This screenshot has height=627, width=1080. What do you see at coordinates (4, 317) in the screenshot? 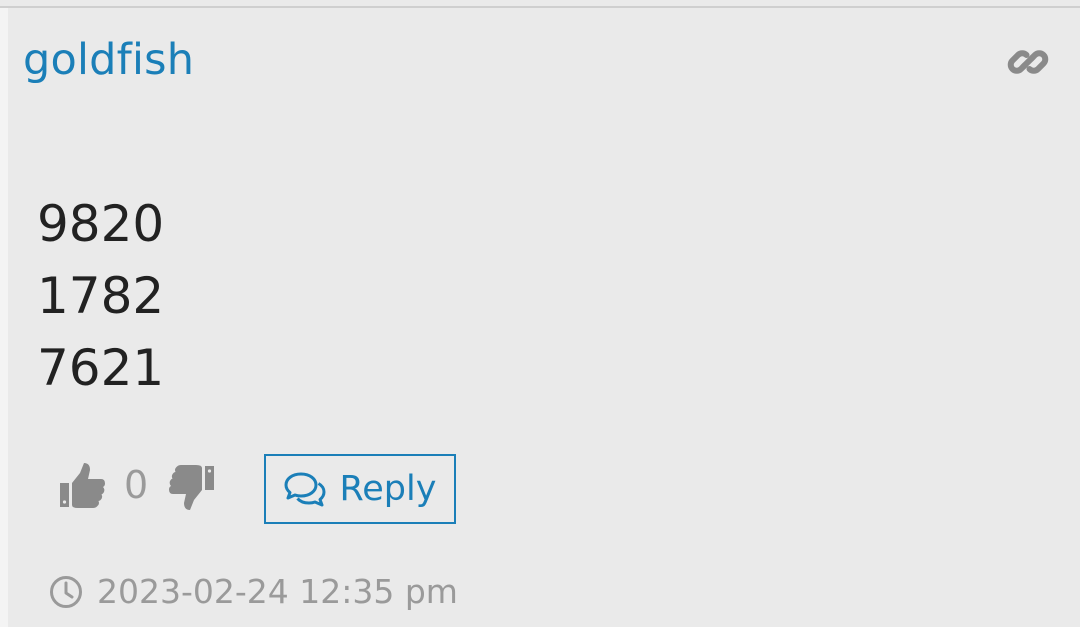
I see `post-left-edge` at bounding box center [4, 317].